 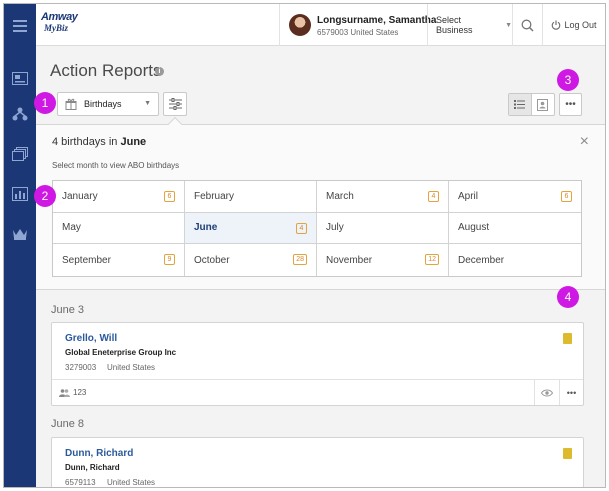 I want to click on month-label: September, so click(x=86, y=260).